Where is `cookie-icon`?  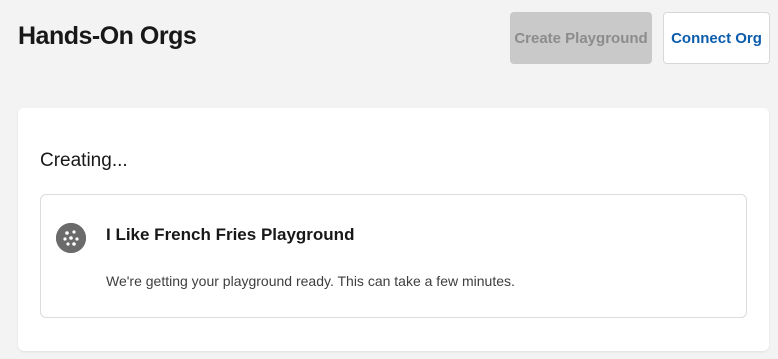 cookie-icon is located at coordinates (71, 238).